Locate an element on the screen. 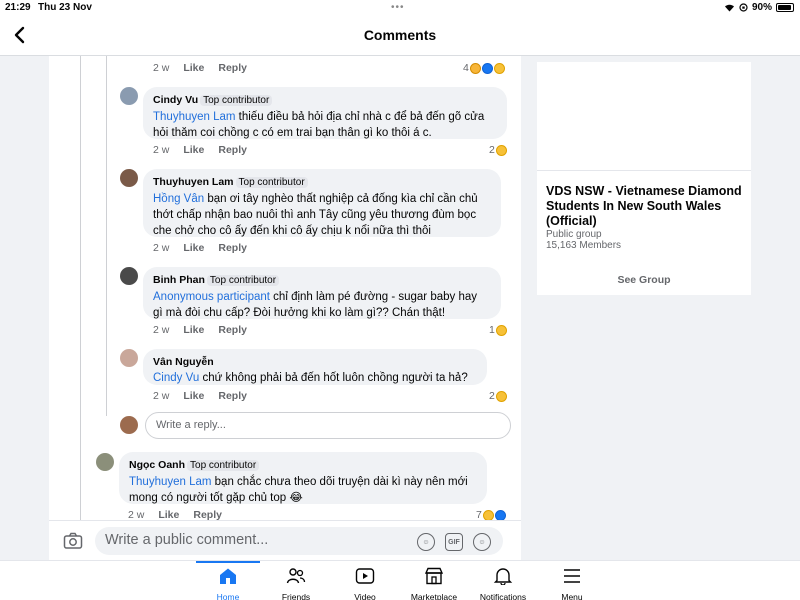  emoji-icon: ☺ is located at coordinates (482, 542).